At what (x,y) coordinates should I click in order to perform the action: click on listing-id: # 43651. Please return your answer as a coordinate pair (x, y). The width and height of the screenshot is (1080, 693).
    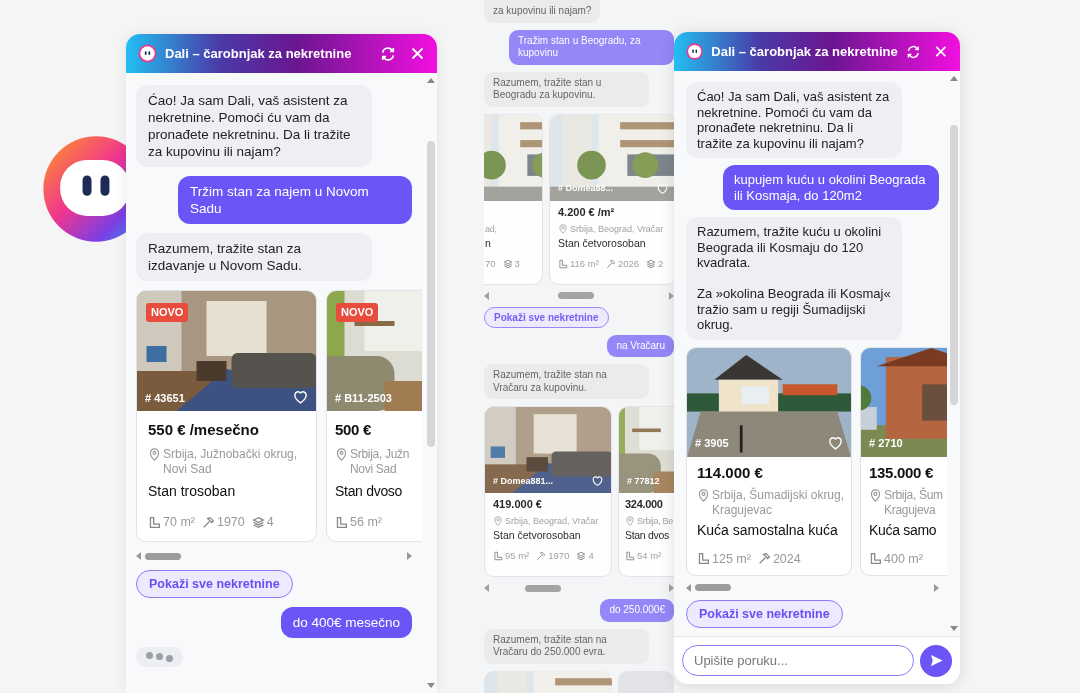
    Looking at the image, I should click on (165, 398).